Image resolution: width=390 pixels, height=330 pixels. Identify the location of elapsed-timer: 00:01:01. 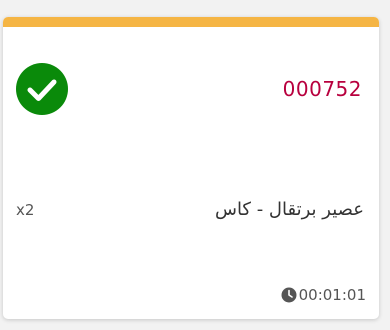
(323, 295).